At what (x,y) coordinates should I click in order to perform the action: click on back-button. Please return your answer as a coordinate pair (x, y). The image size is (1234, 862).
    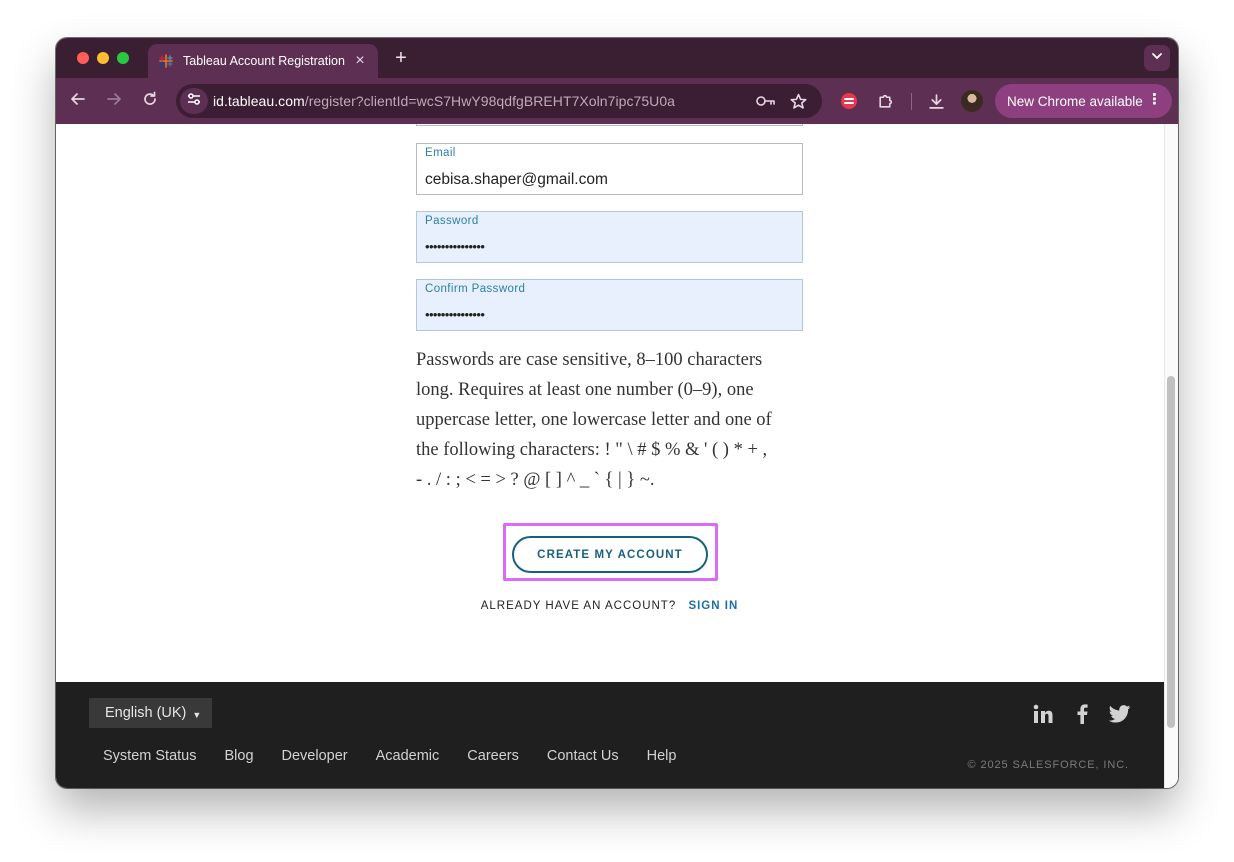
    Looking at the image, I should click on (78, 101).